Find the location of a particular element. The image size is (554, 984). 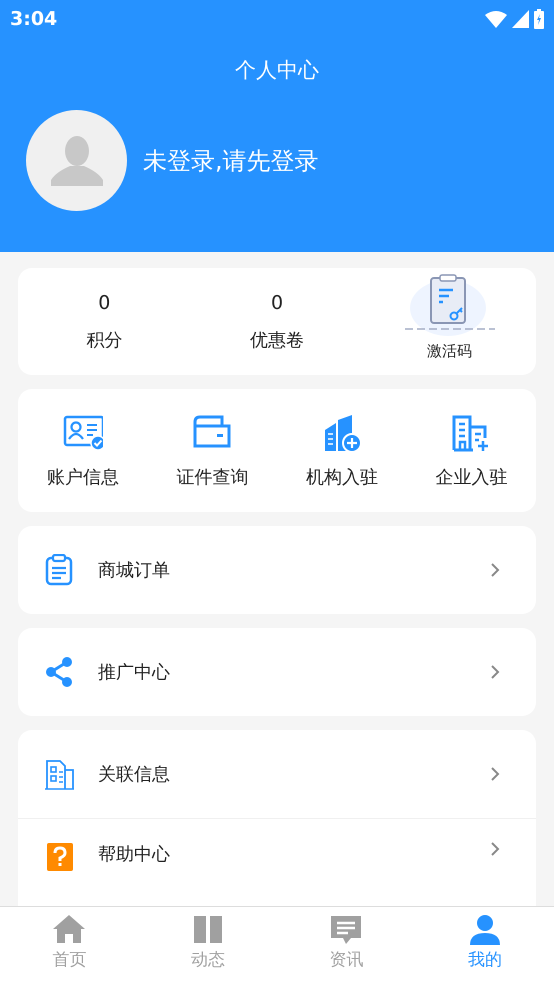

wifi-icon is located at coordinates (496, 19).